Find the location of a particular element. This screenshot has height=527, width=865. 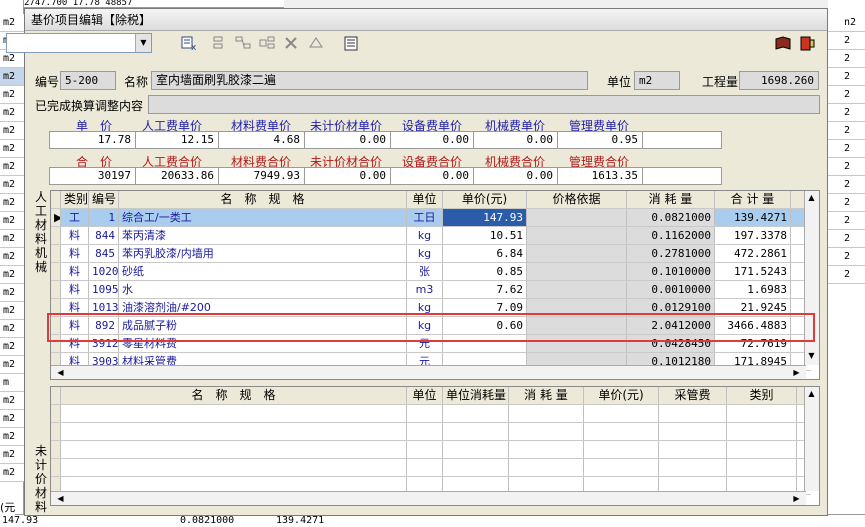

grid2-vertical-scrollbar is located at coordinates (811, 439).